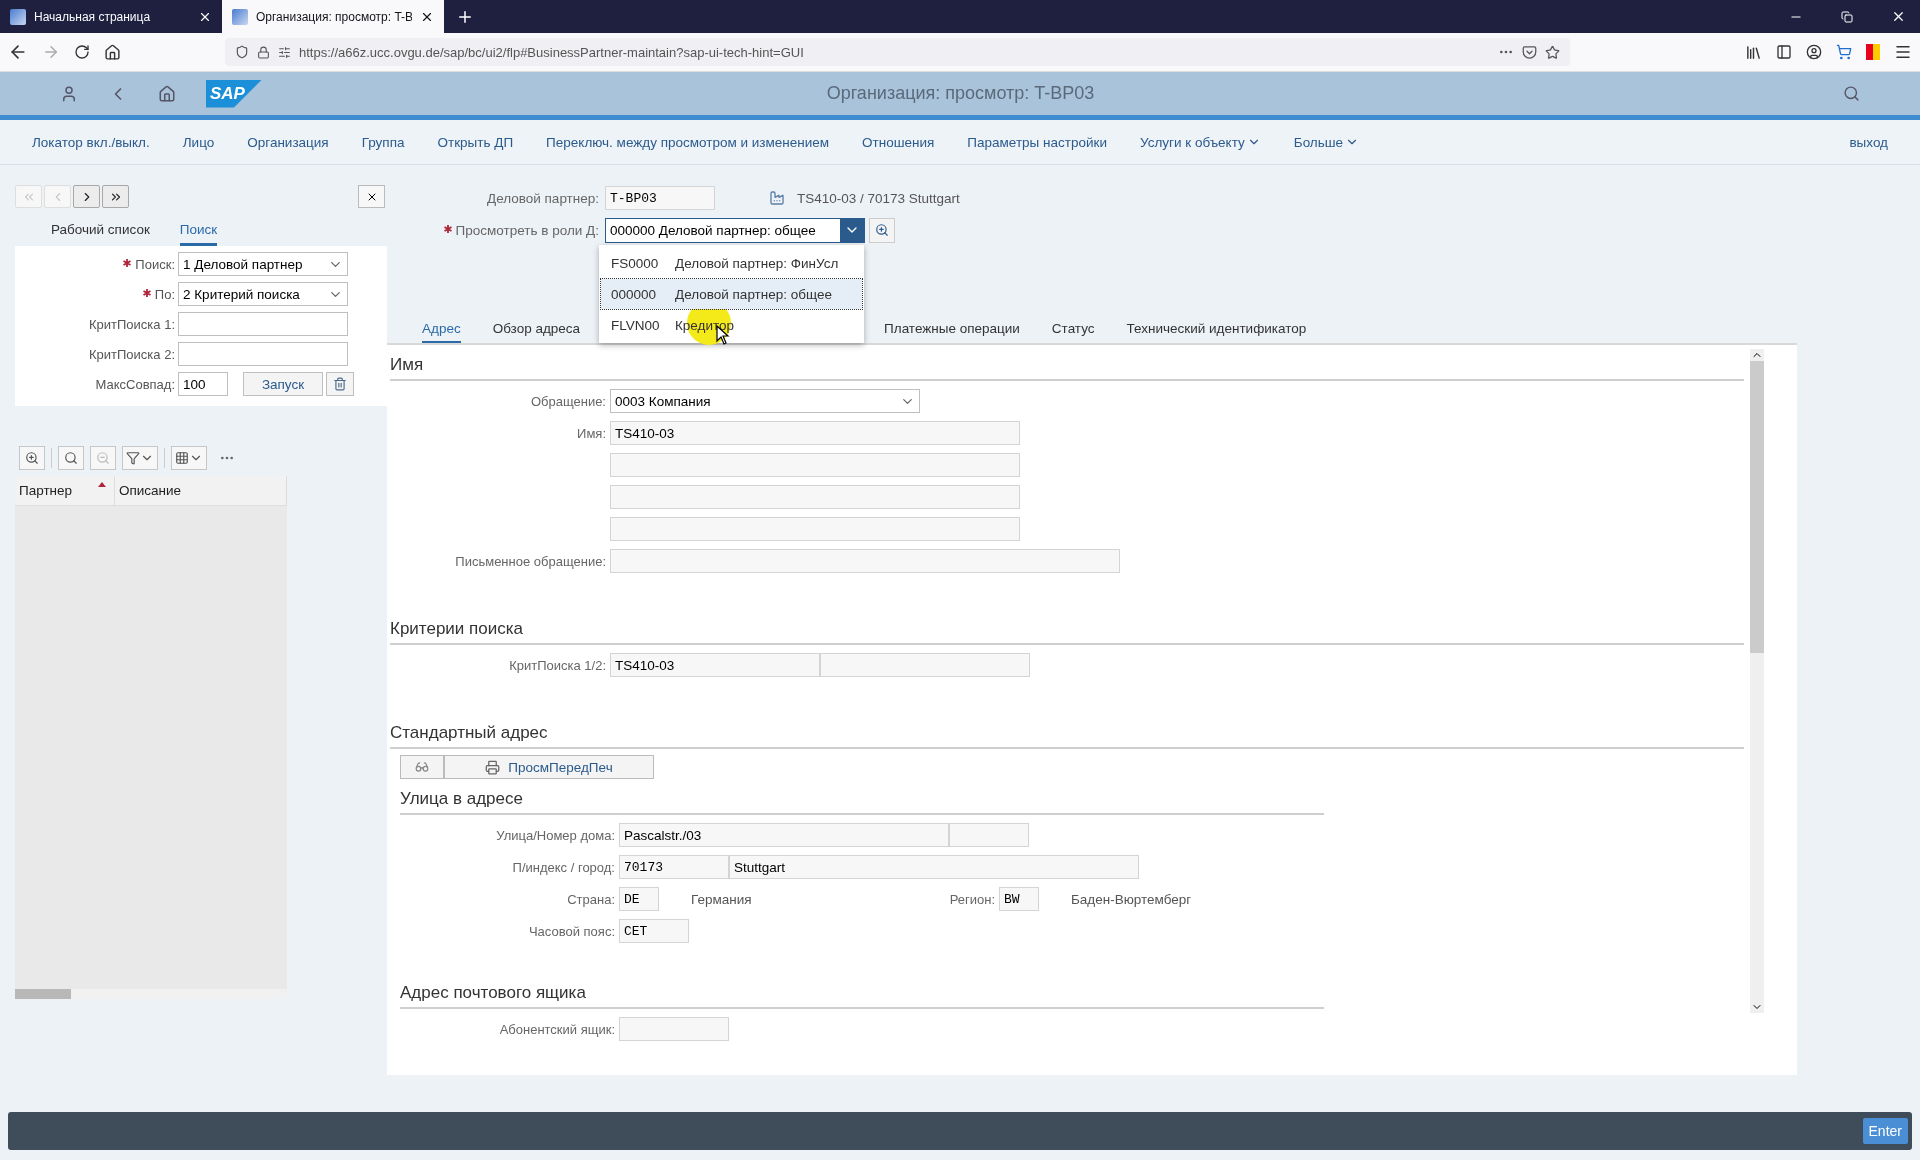 Image resolution: width=1920 pixels, height=1160 pixels. I want to click on factory-icon, so click(777, 198).